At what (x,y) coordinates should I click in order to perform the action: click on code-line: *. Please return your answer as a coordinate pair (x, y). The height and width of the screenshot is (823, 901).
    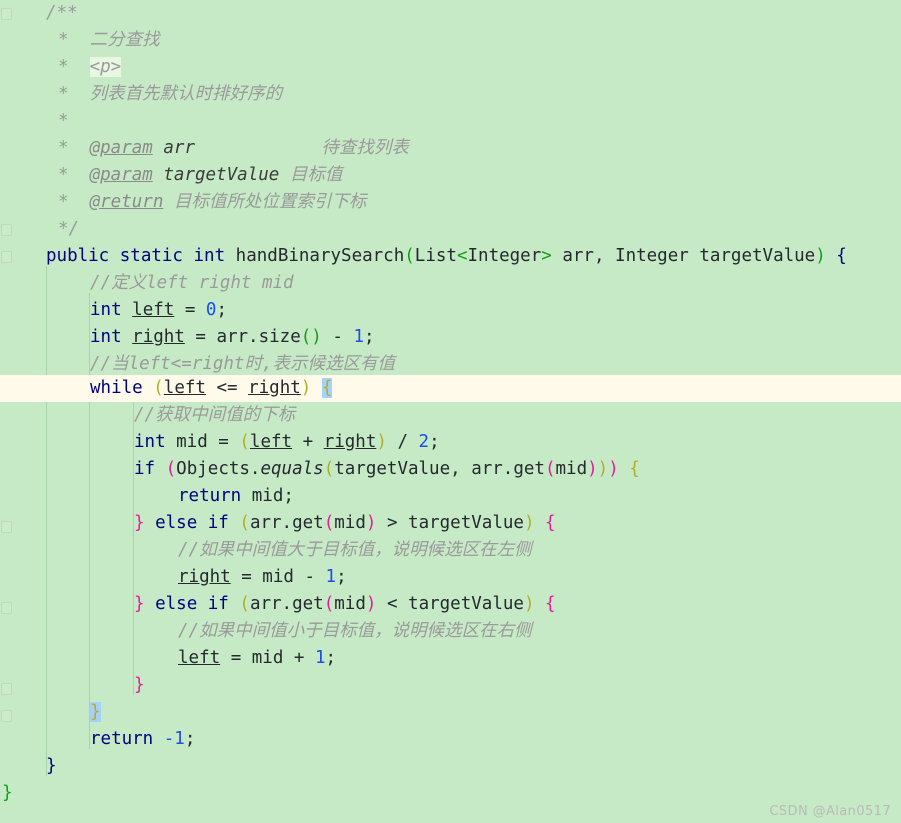
    Looking at the image, I should click on (450, 121).